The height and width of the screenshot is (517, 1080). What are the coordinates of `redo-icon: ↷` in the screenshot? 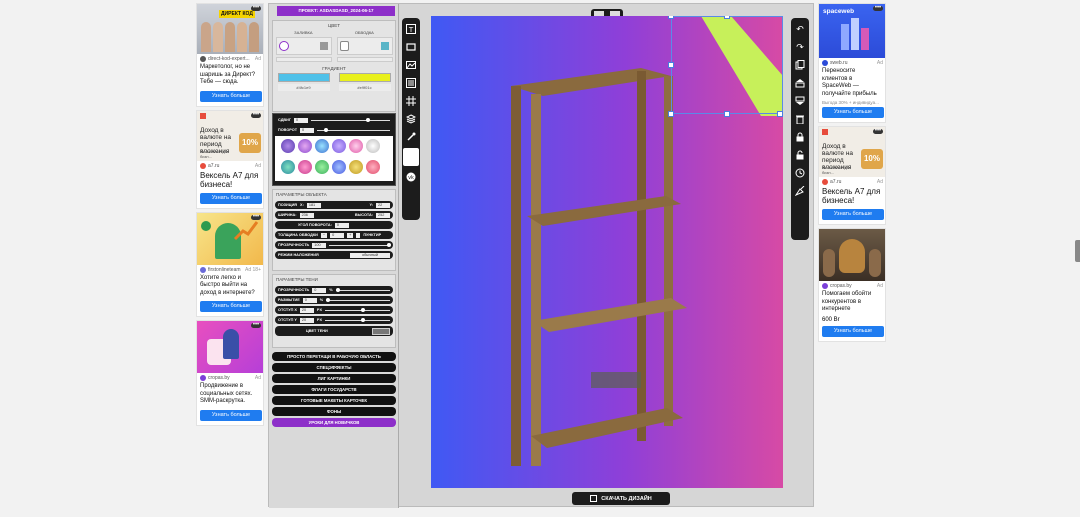 It's located at (800, 47).